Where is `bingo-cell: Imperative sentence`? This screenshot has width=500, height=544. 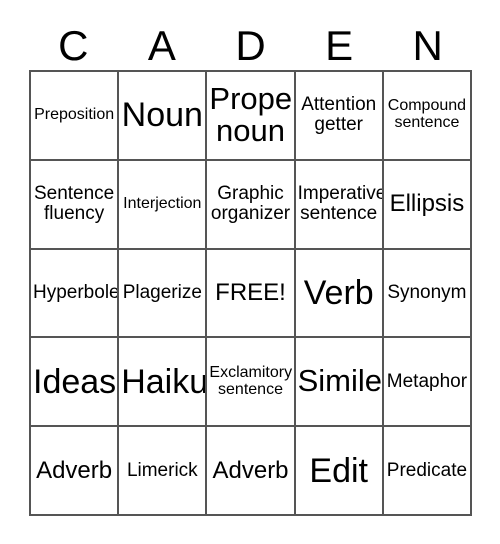 bingo-cell: Imperative sentence is located at coordinates (339, 205).